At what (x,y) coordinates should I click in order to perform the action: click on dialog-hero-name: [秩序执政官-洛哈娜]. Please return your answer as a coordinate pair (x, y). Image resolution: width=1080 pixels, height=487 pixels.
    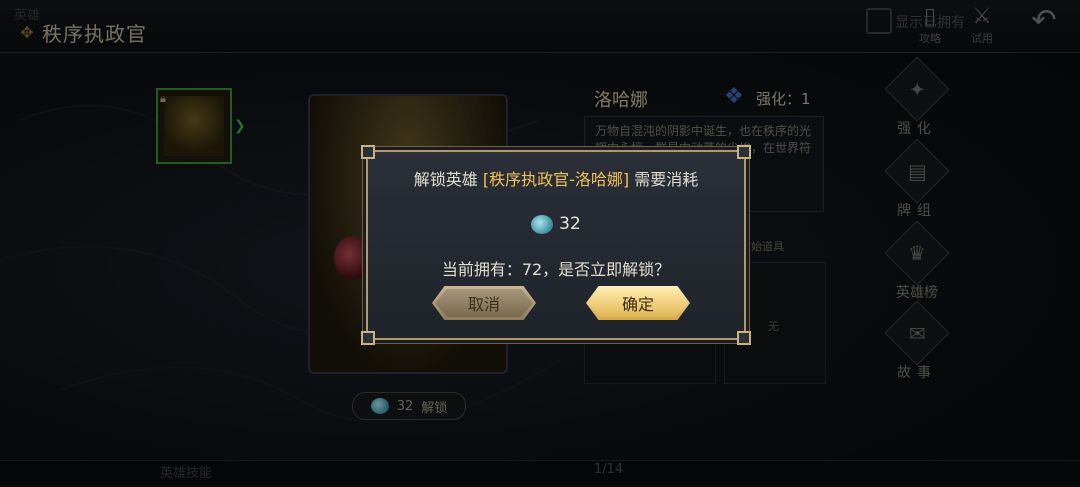
    Looking at the image, I should click on (556, 179).